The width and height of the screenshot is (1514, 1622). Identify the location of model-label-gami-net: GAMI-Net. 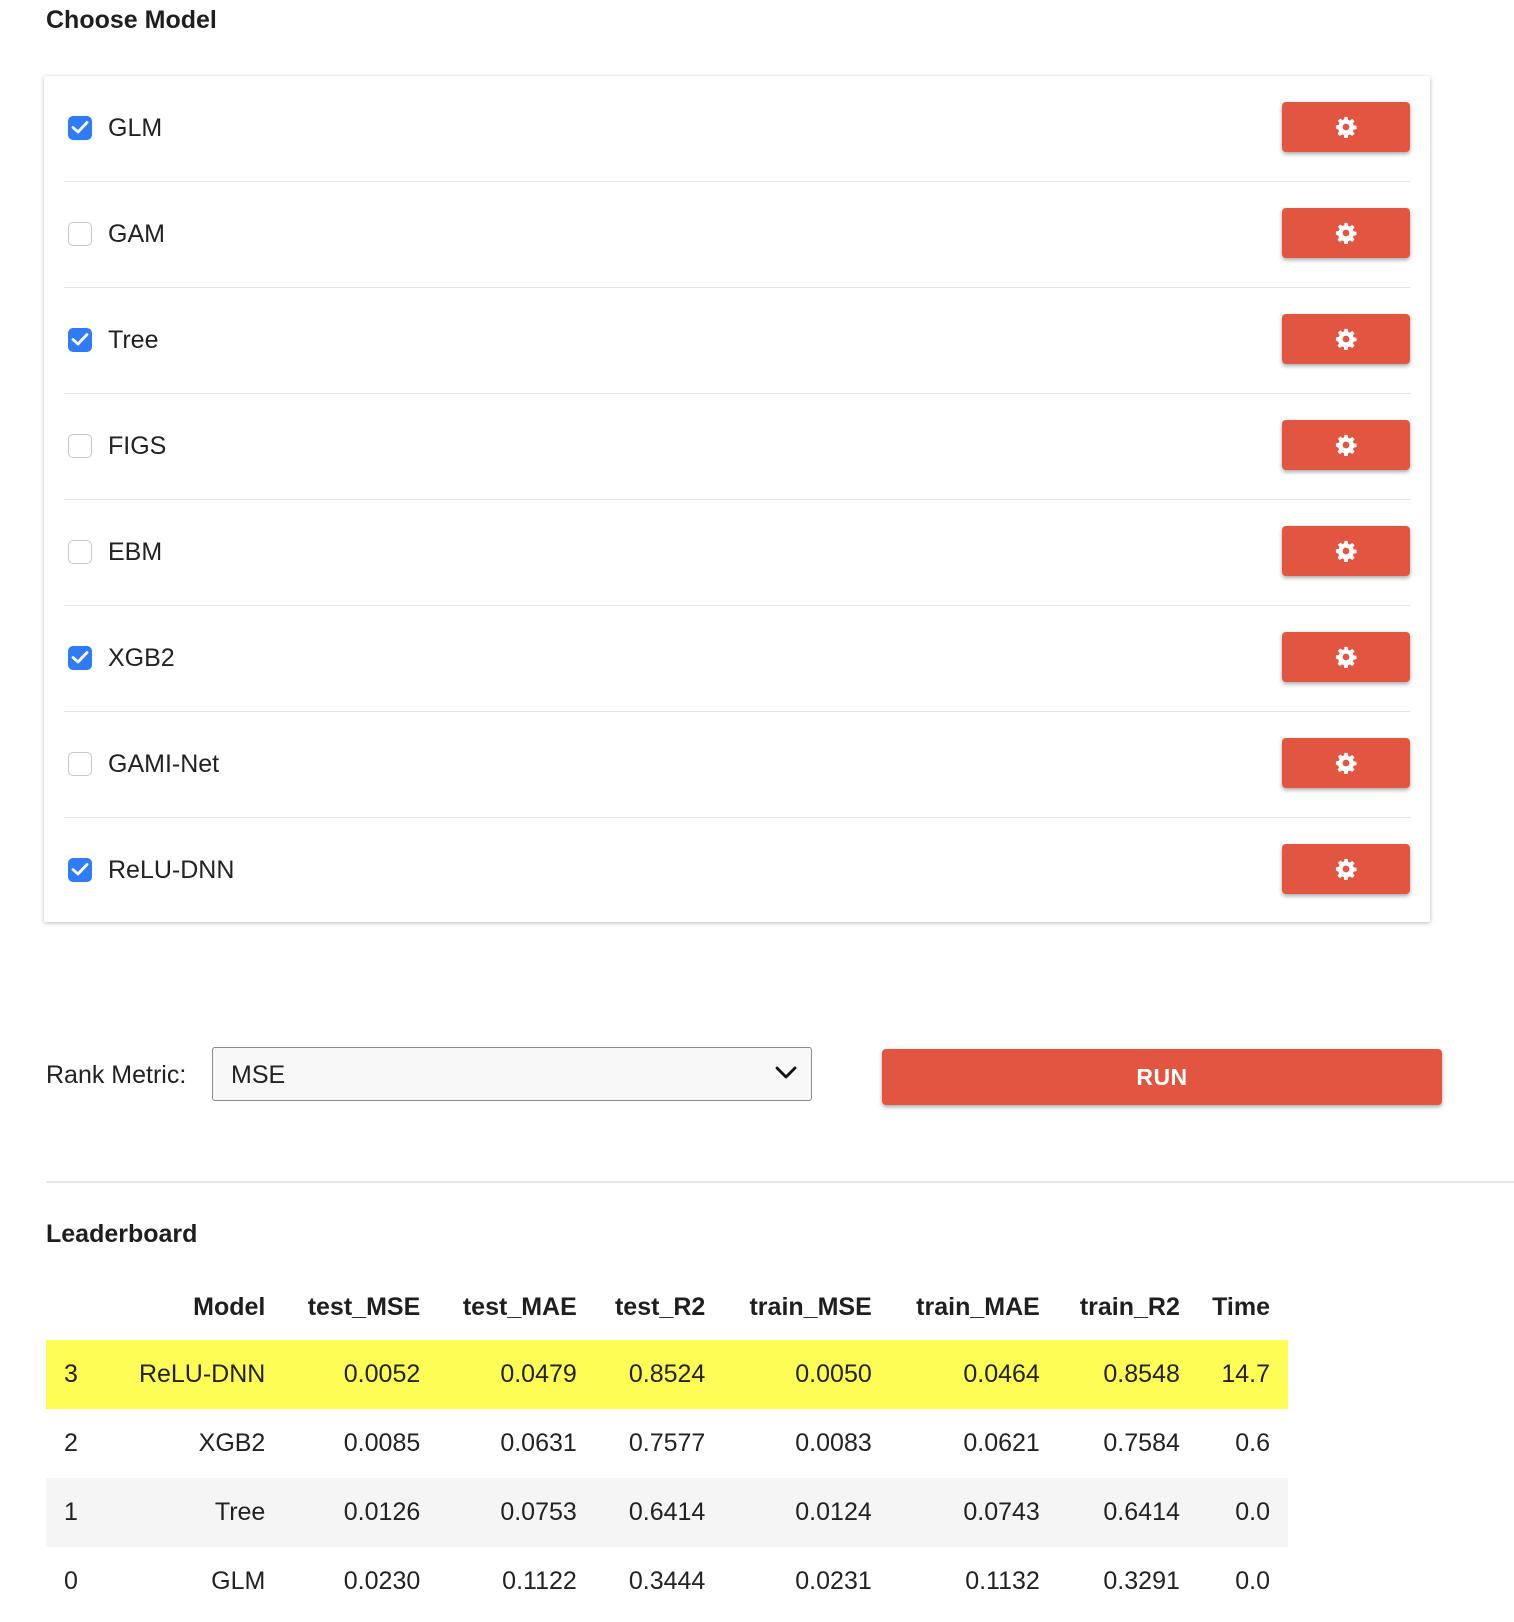
(164, 764).